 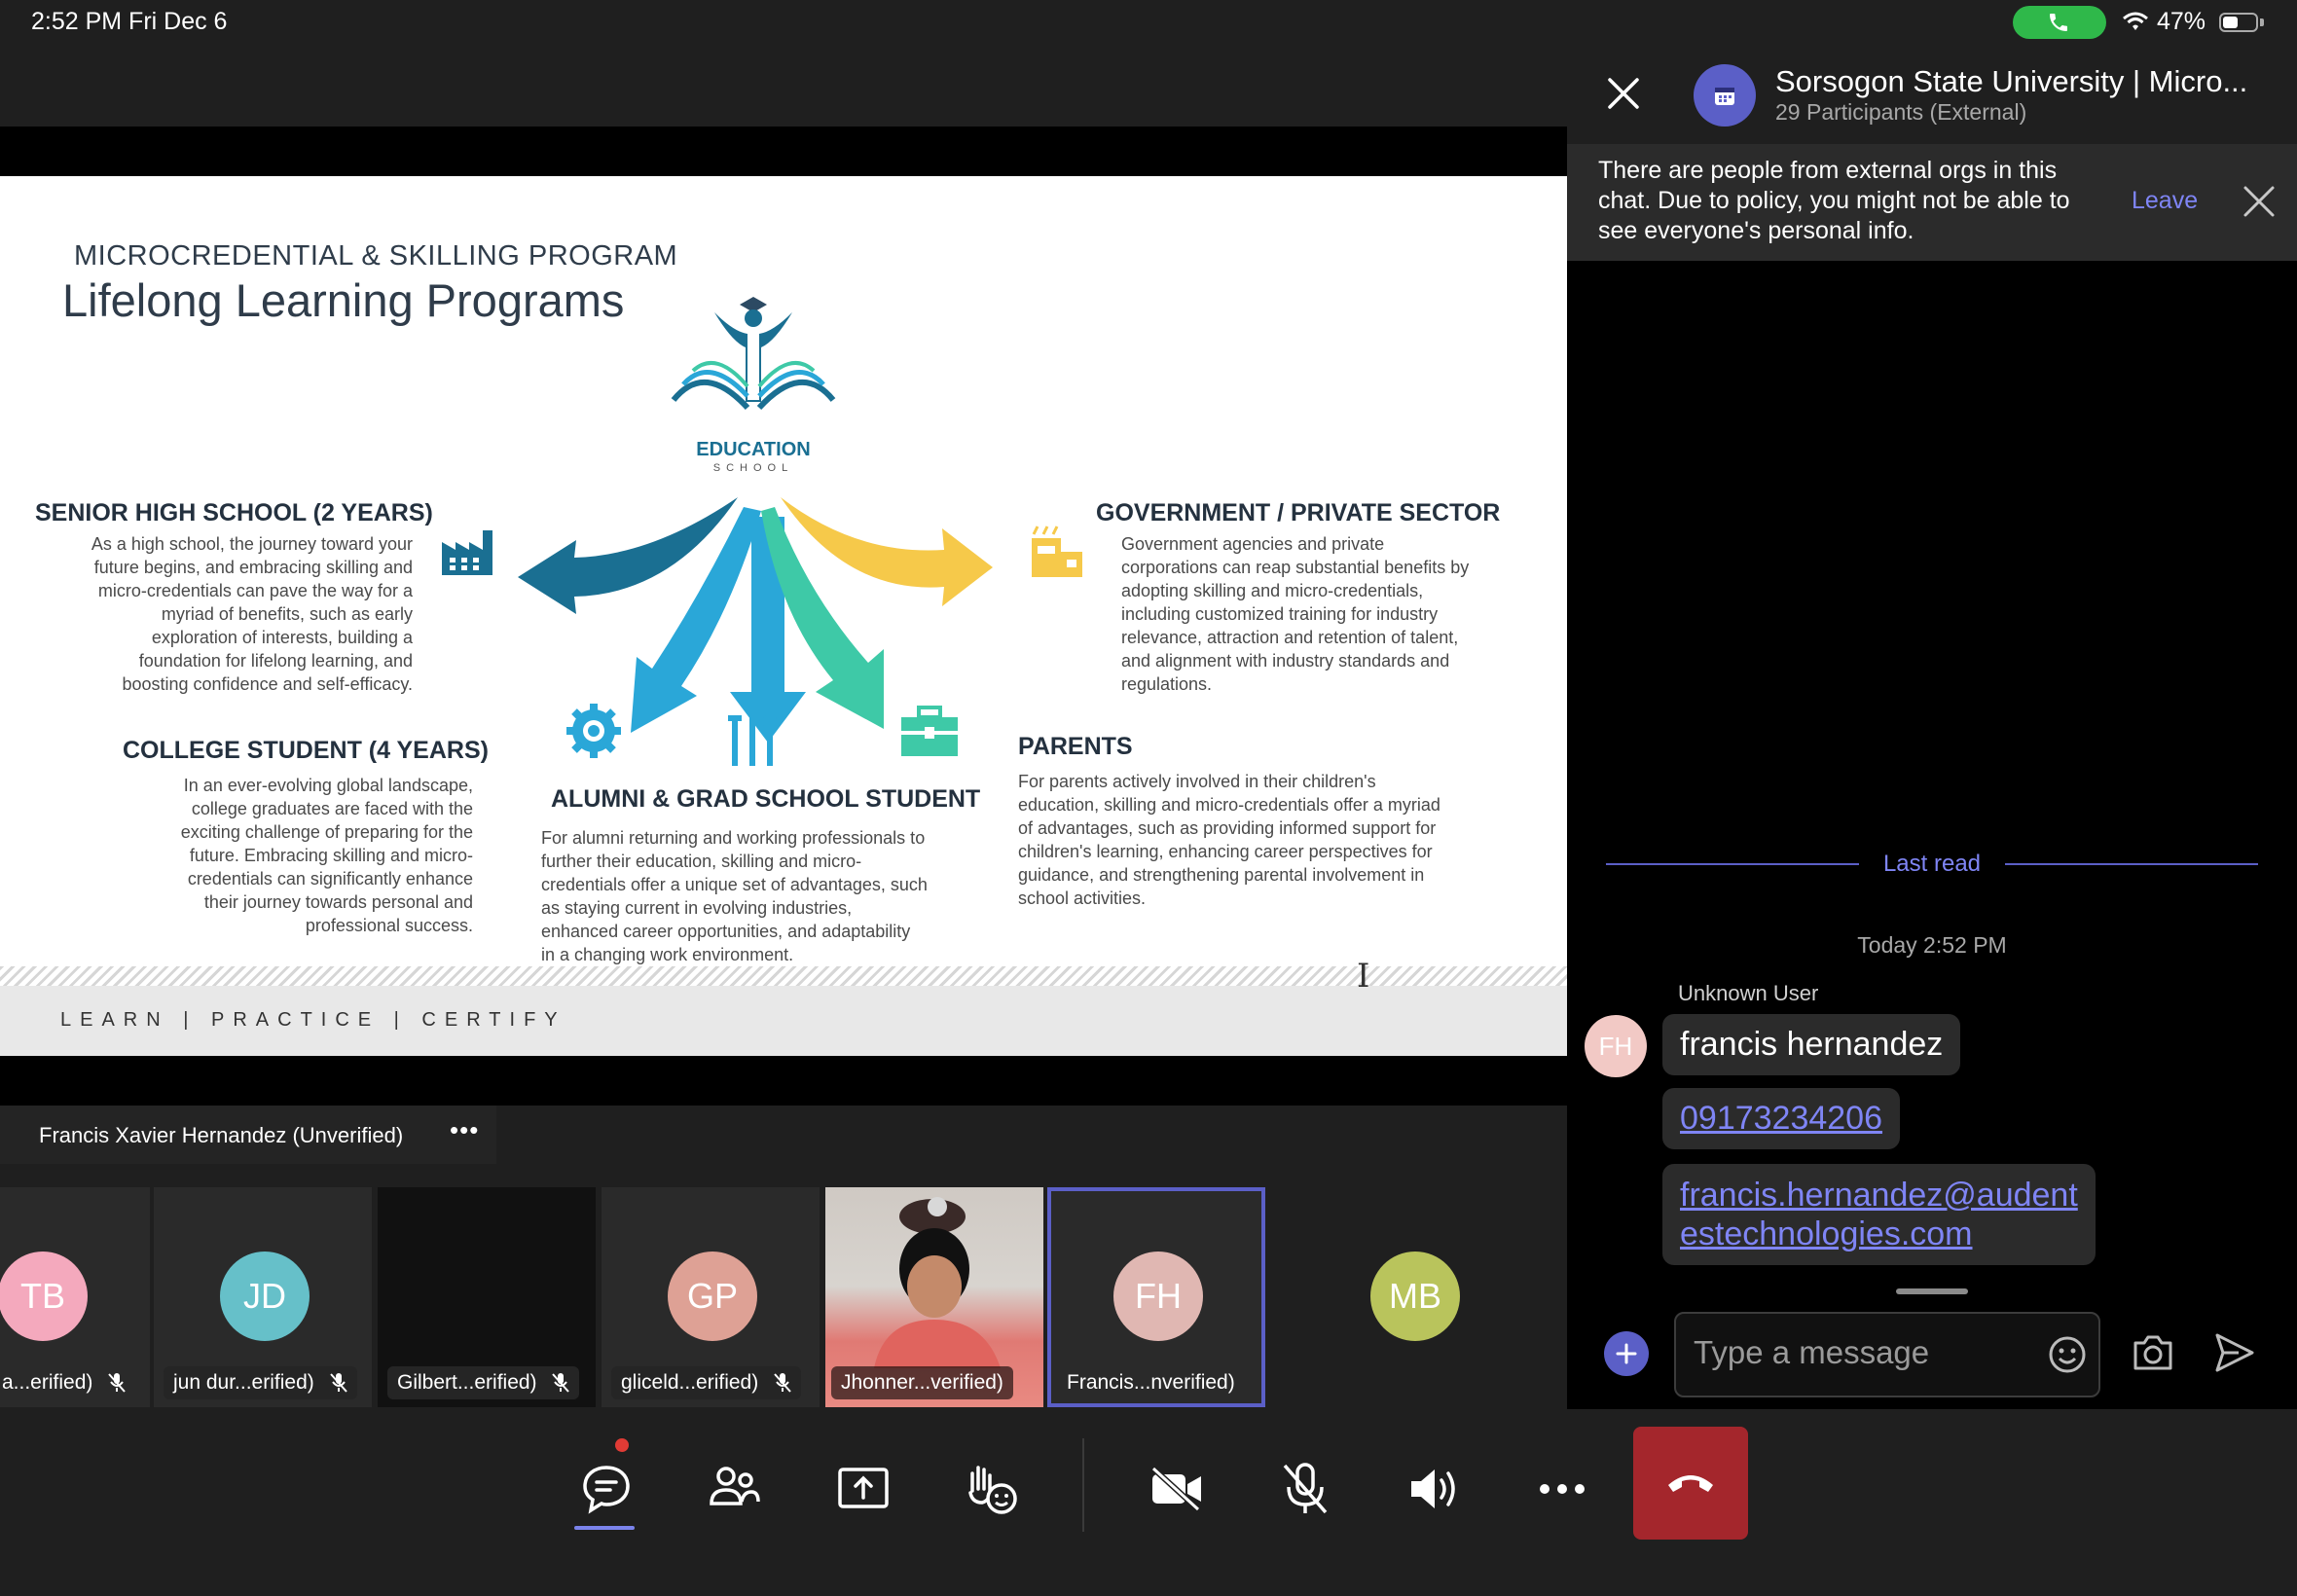 I want to click on leave-link: Leave, so click(x=2165, y=201).